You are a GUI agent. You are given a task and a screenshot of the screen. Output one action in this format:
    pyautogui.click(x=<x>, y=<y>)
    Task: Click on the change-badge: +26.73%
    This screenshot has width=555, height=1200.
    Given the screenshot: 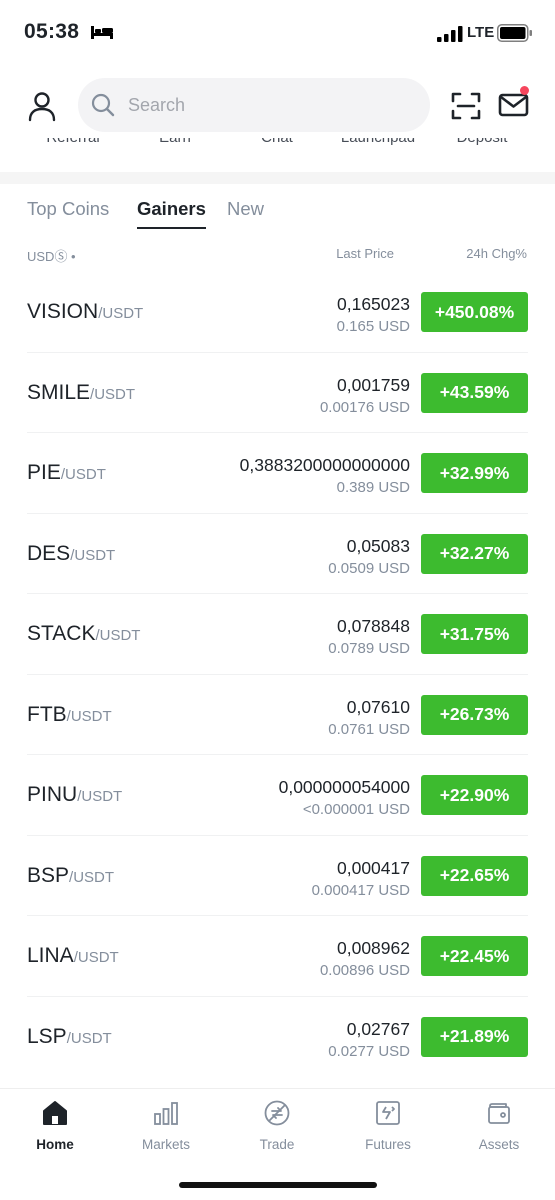 What is the action you would take?
    pyautogui.click(x=474, y=714)
    